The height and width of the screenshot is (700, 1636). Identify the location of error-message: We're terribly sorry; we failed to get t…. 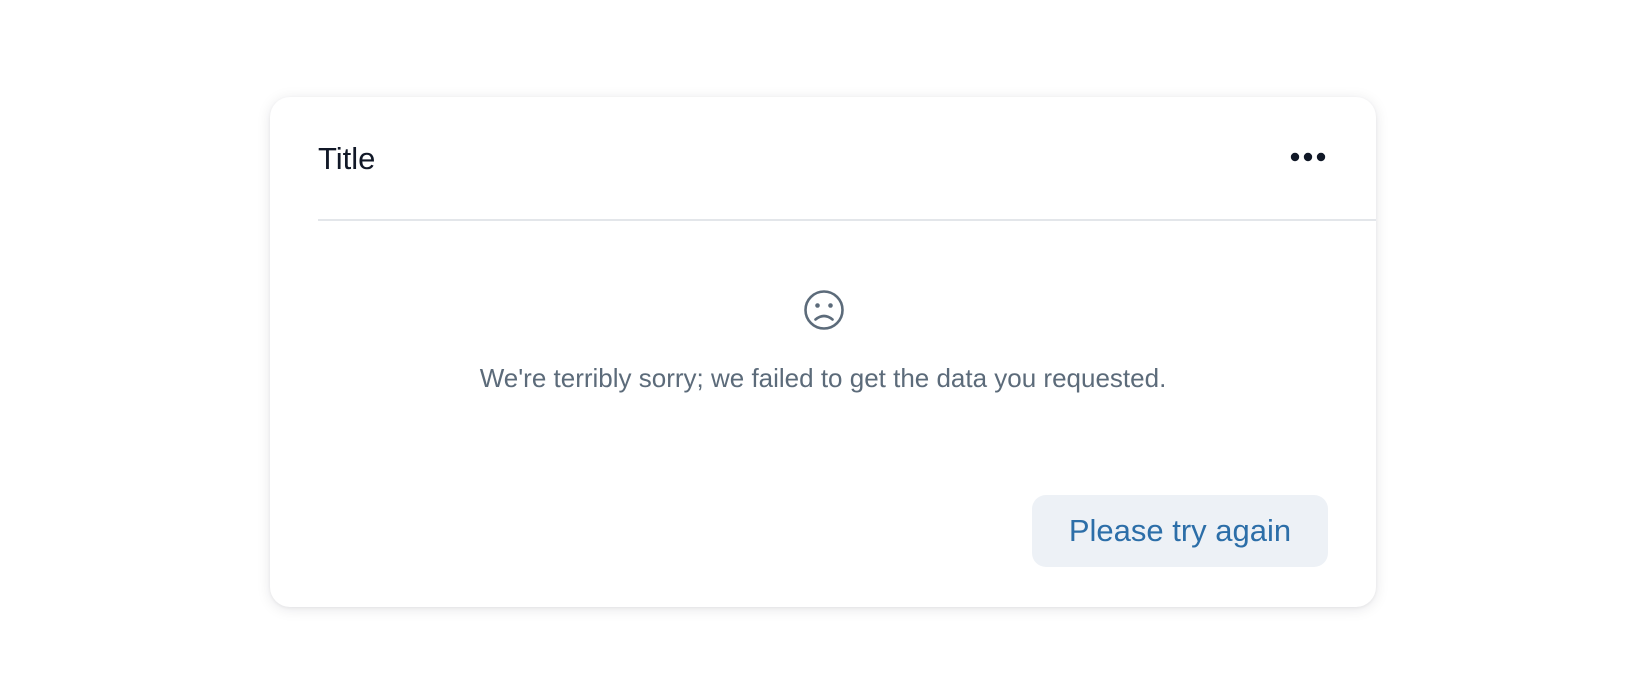
(823, 378).